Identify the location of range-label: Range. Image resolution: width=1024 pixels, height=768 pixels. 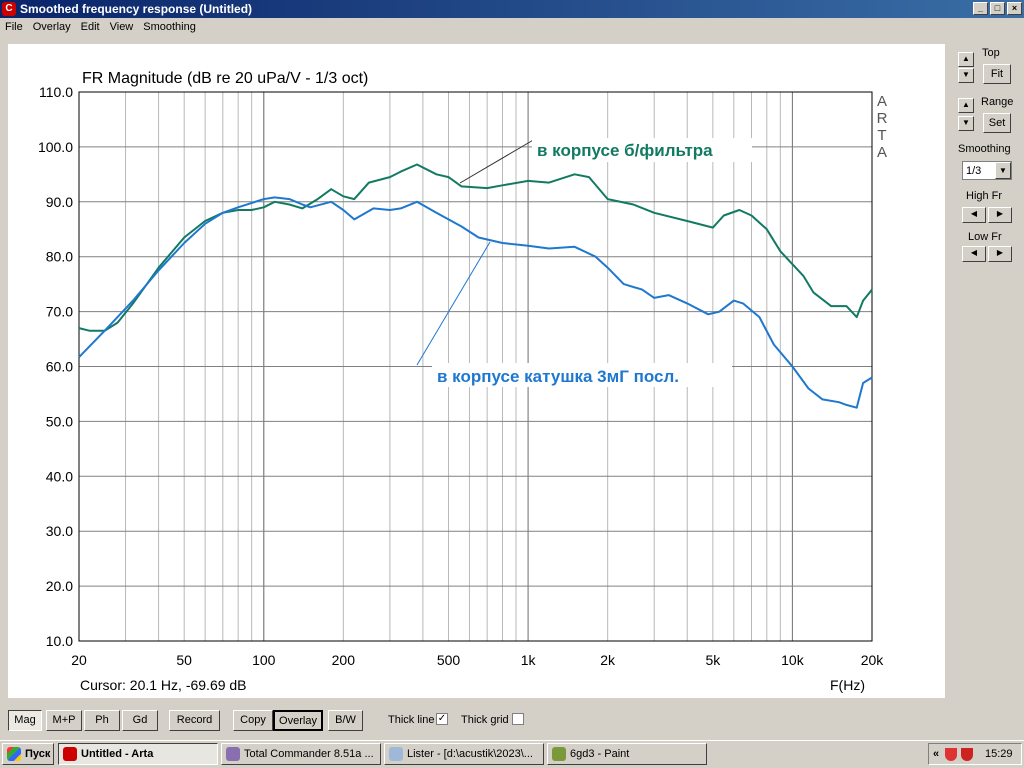
(997, 102).